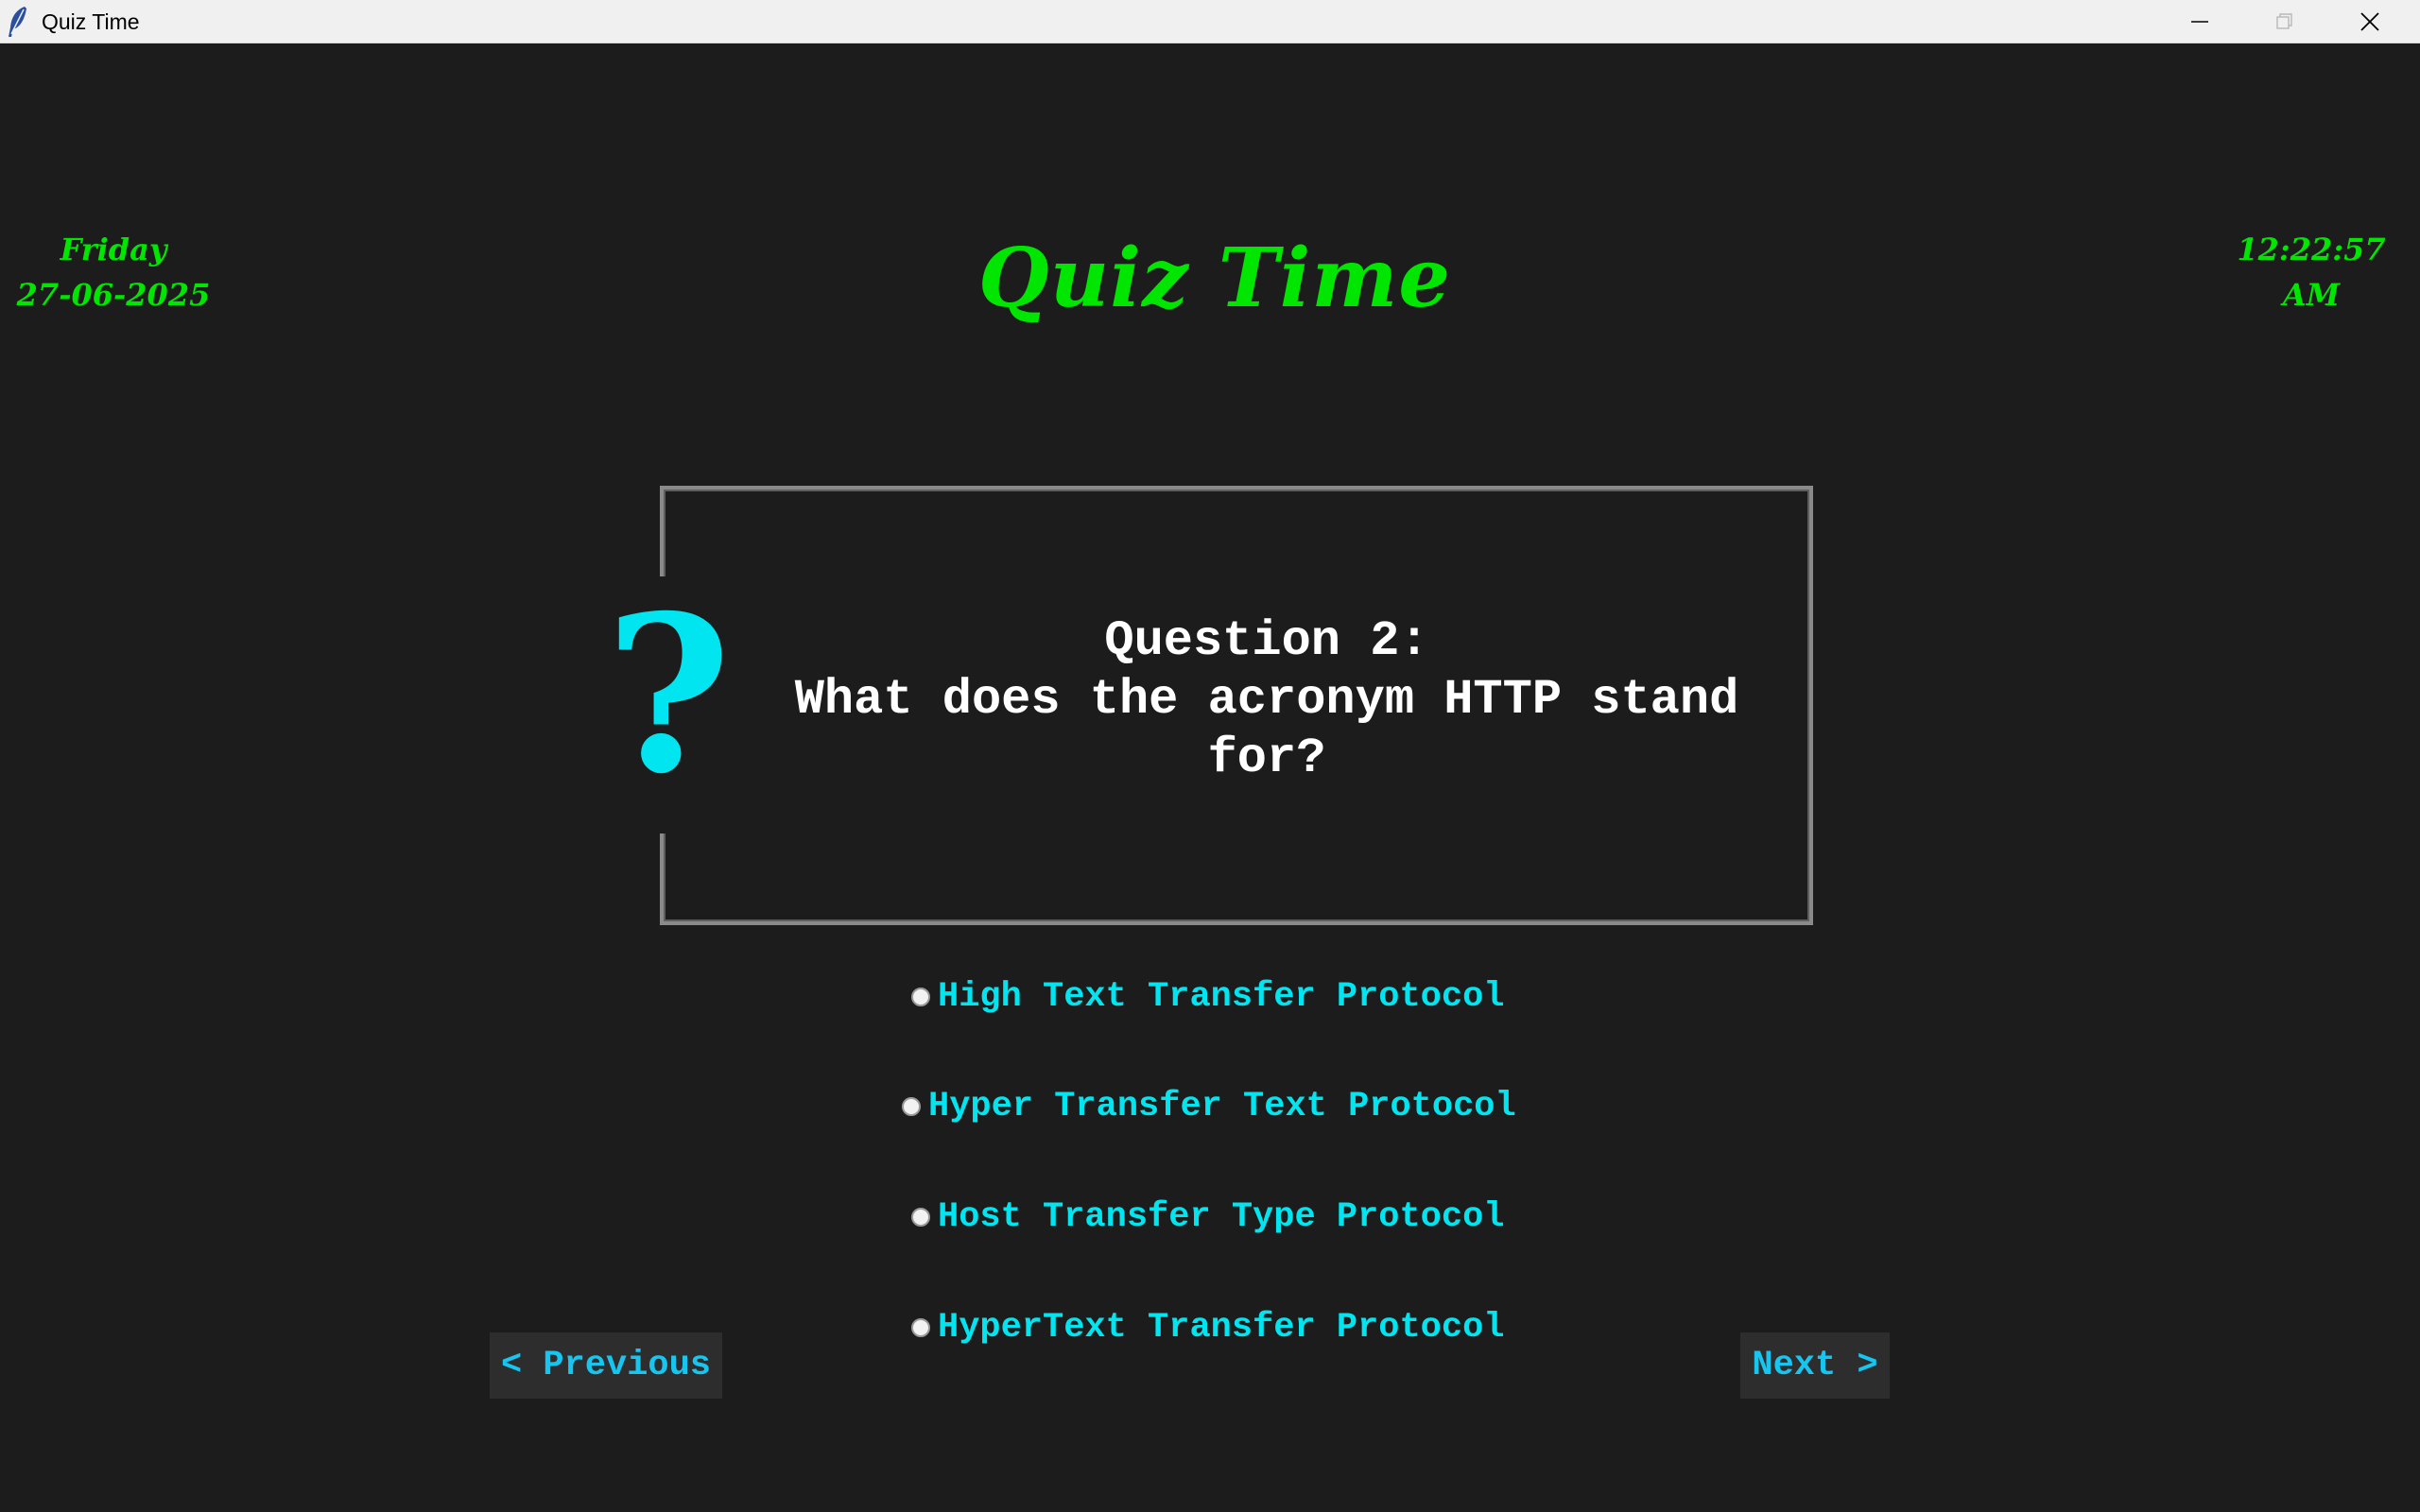  What do you see at coordinates (1222, 1106) in the screenshot?
I see `option-label: Hyper Transfer Text Protocol` at bounding box center [1222, 1106].